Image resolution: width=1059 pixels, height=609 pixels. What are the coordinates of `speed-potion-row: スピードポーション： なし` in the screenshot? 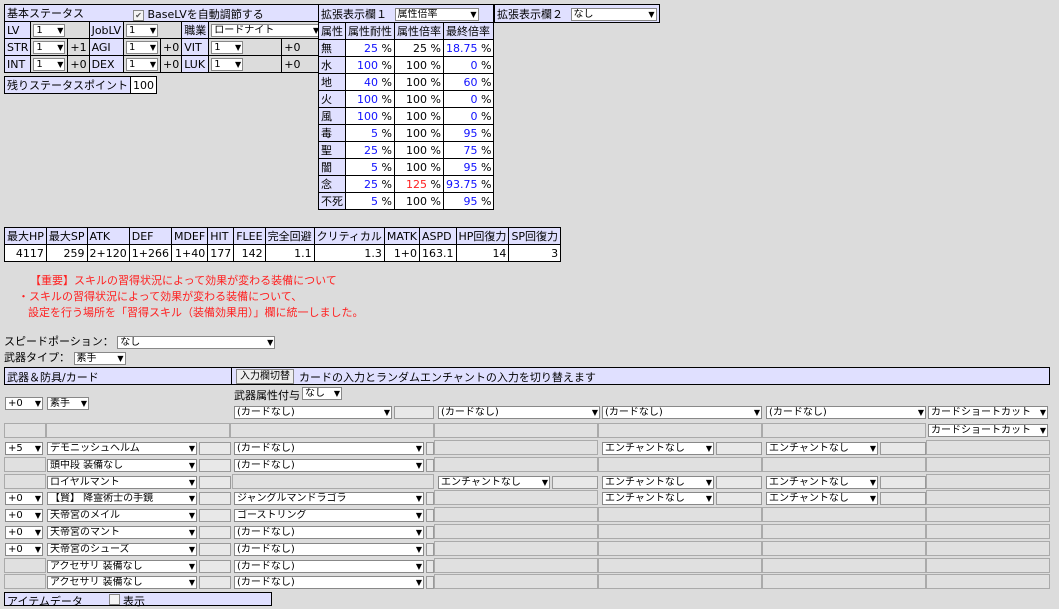 It's located at (140, 341).